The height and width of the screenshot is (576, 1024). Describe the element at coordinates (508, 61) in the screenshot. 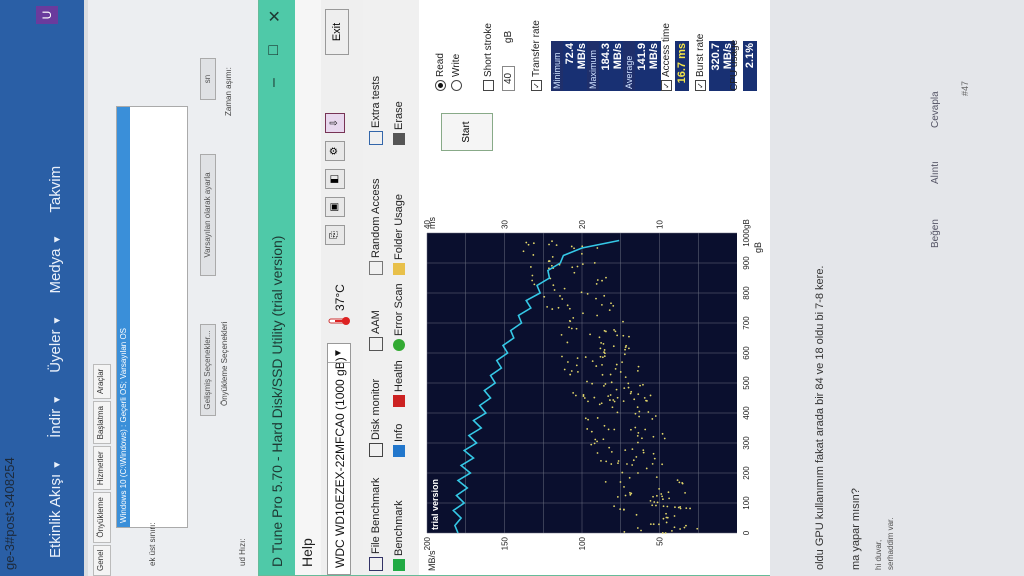

I see `short-stroke-value: 40 gB` at that location.